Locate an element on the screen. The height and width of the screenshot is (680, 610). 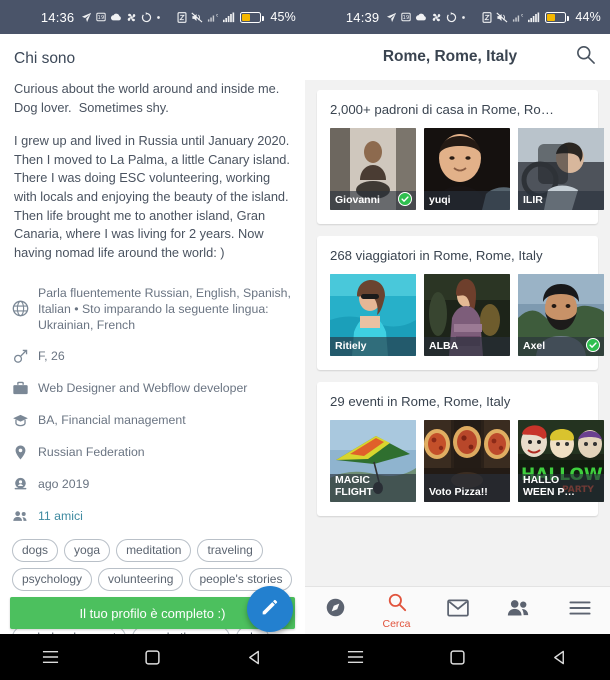
tile-alba: ALBA is located at coordinates (467, 315).